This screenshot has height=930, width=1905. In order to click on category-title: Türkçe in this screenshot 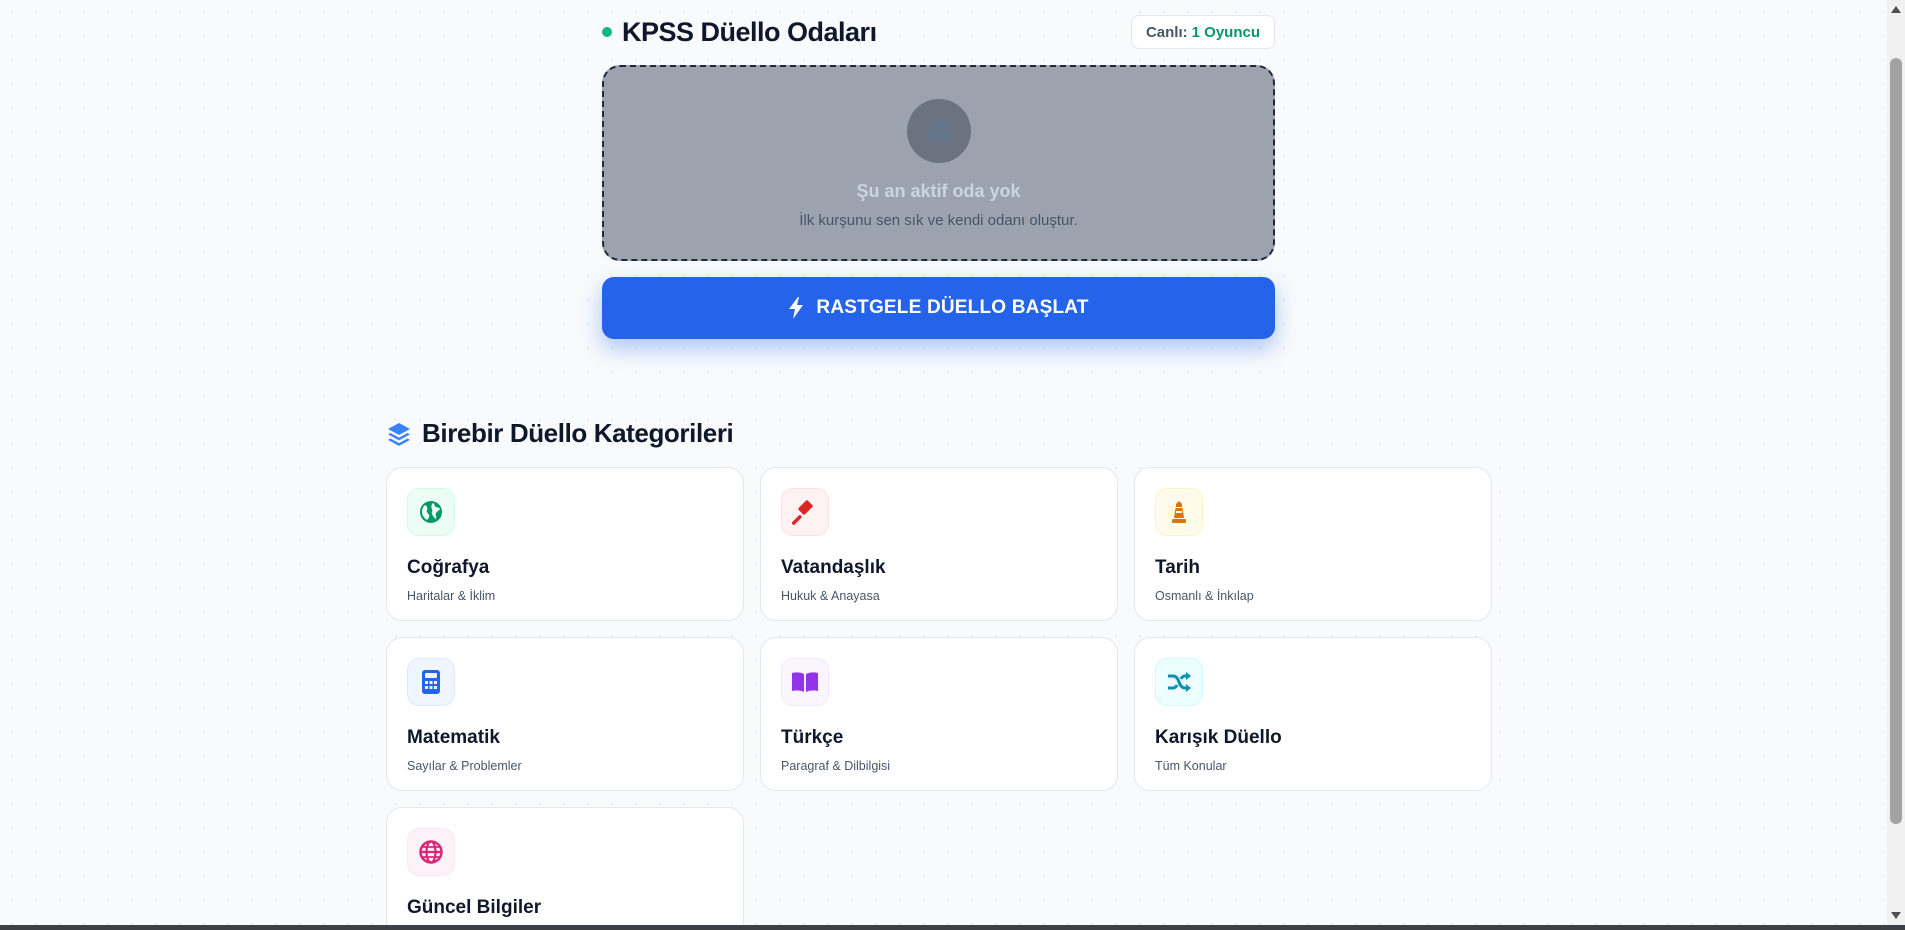, I will do `click(812, 737)`.